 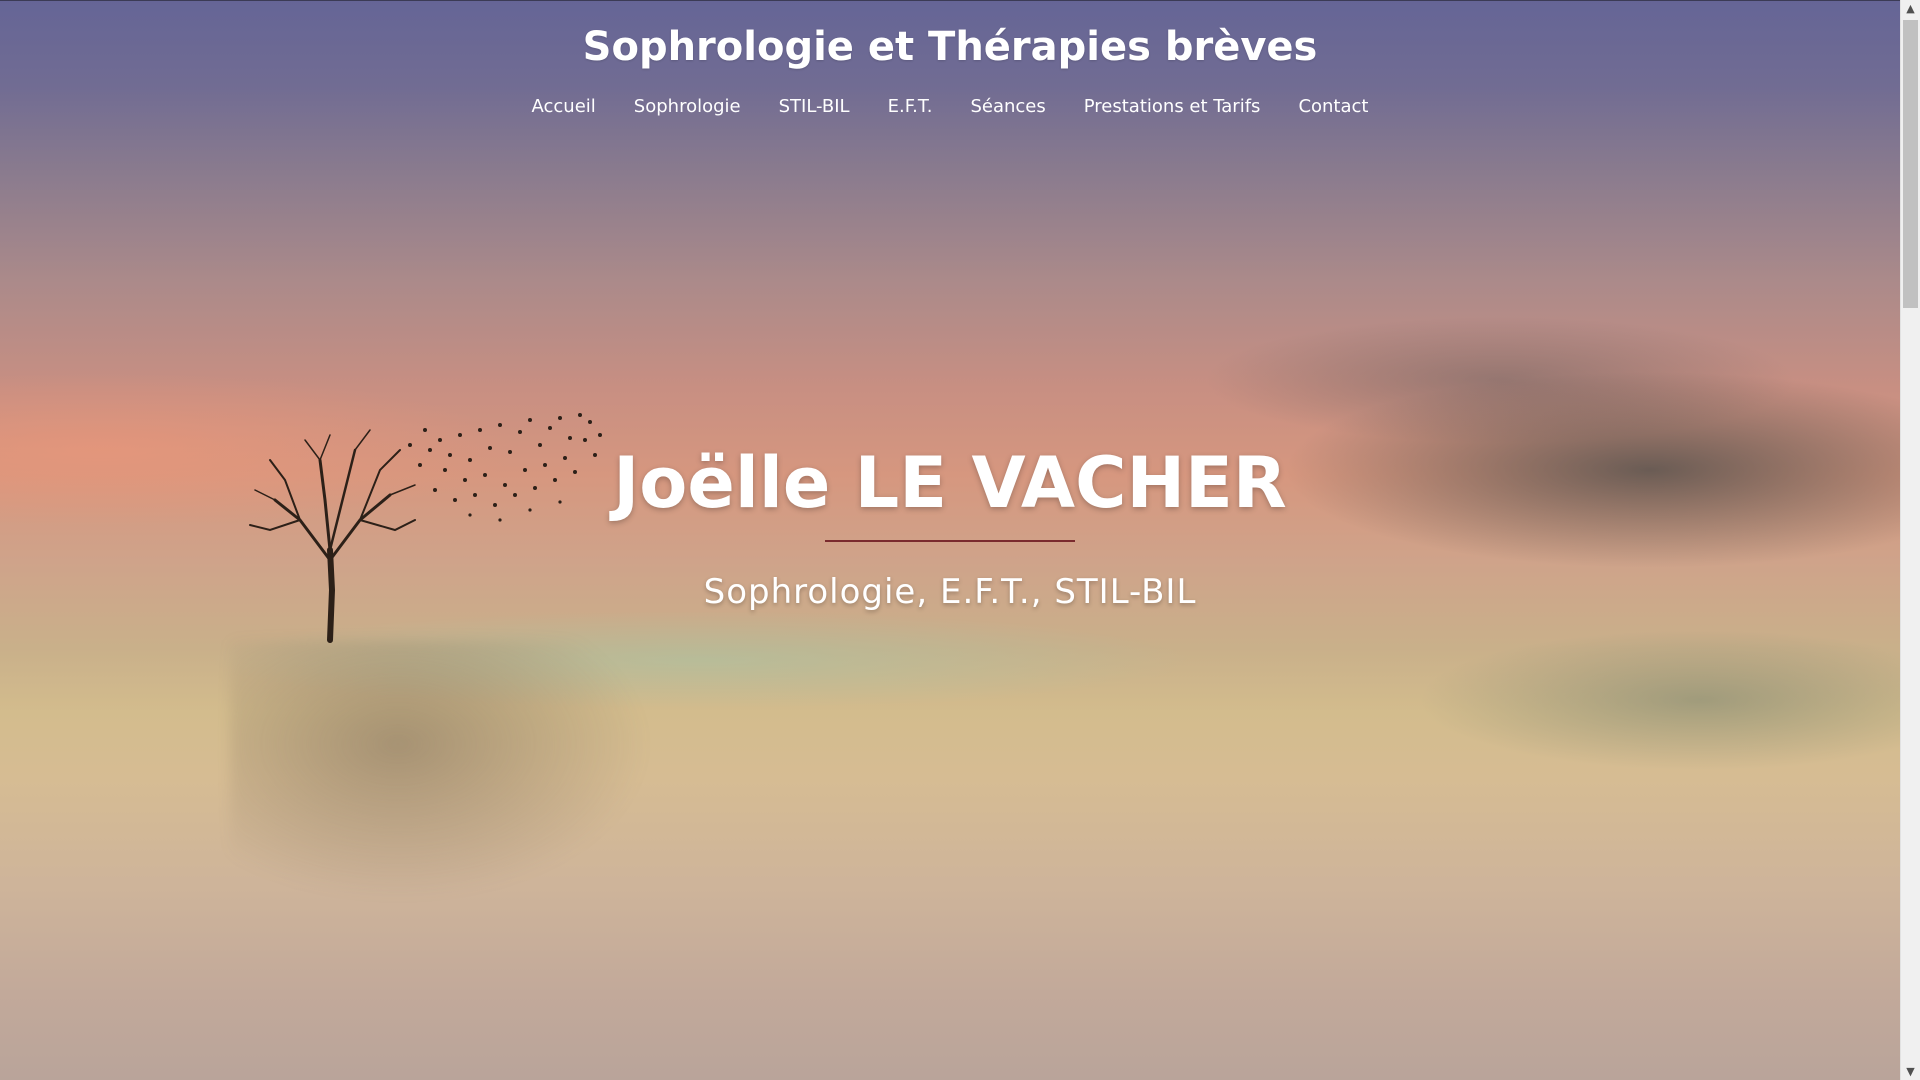 I want to click on hero-headline: Joëlle LE VACHER, so click(x=950, y=483).